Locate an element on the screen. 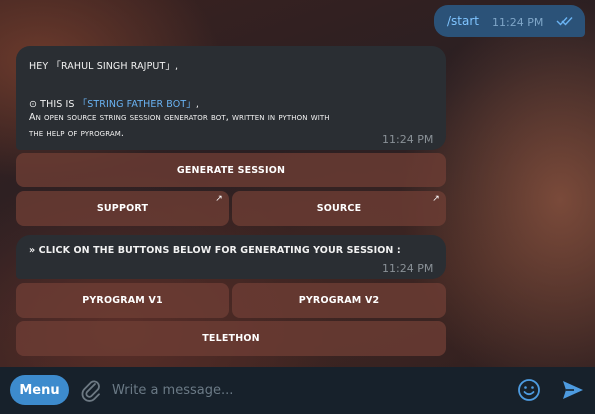  bot-name-link: 「STRING FATHER BOT」 is located at coordinates (137, 104).